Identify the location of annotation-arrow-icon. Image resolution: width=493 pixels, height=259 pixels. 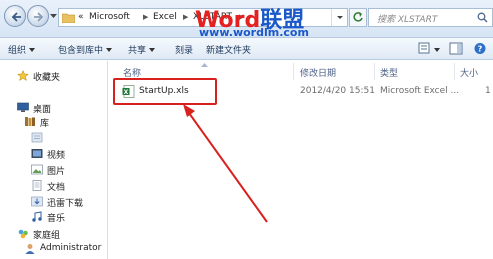
(225, 163).